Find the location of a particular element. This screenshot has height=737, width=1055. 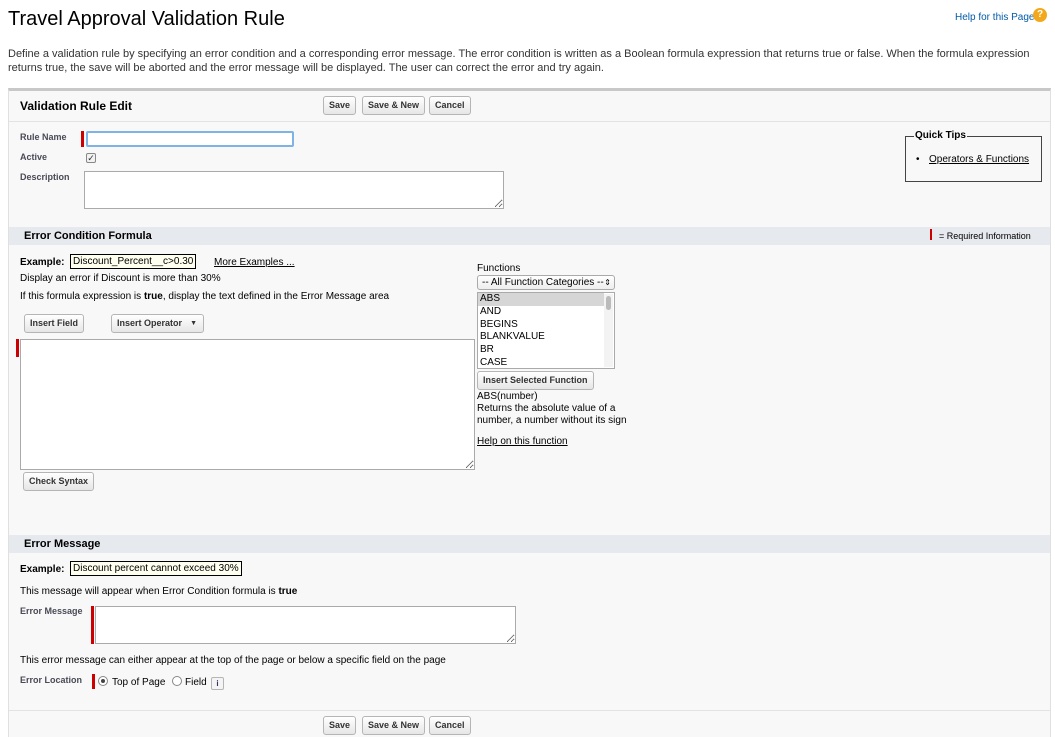

insert-field-button: Insert Field is located at coordinates (54, 323).